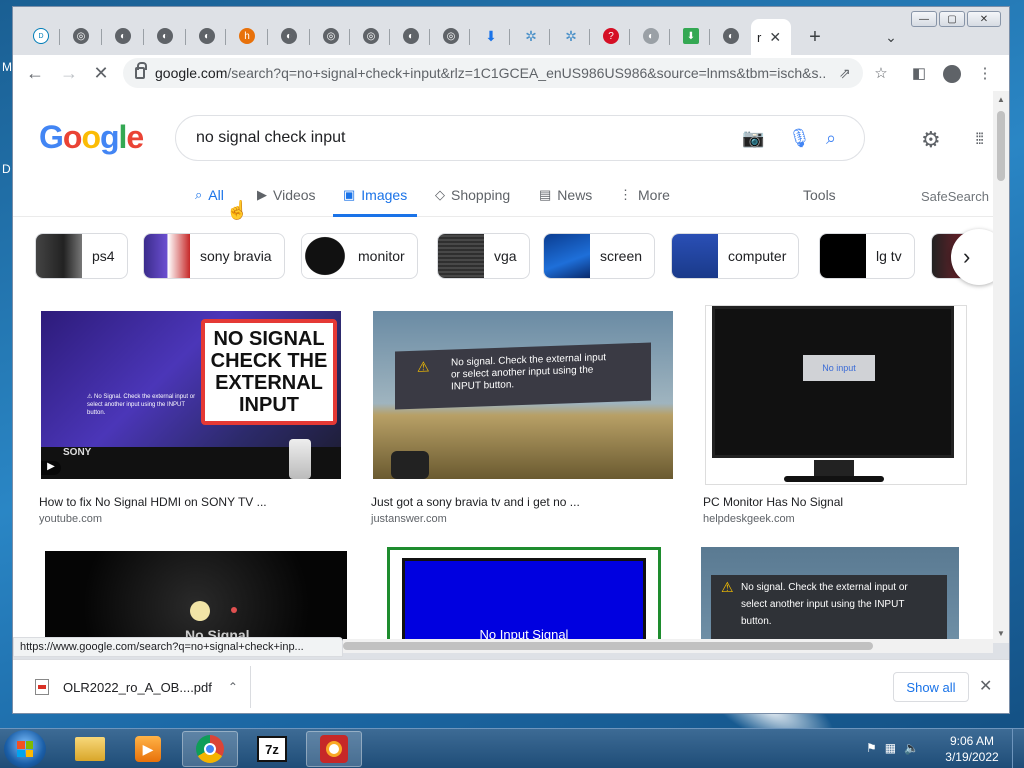 The image size is (1024, 768). I want to click on chip-monitor: monitor, so click(359, 256).